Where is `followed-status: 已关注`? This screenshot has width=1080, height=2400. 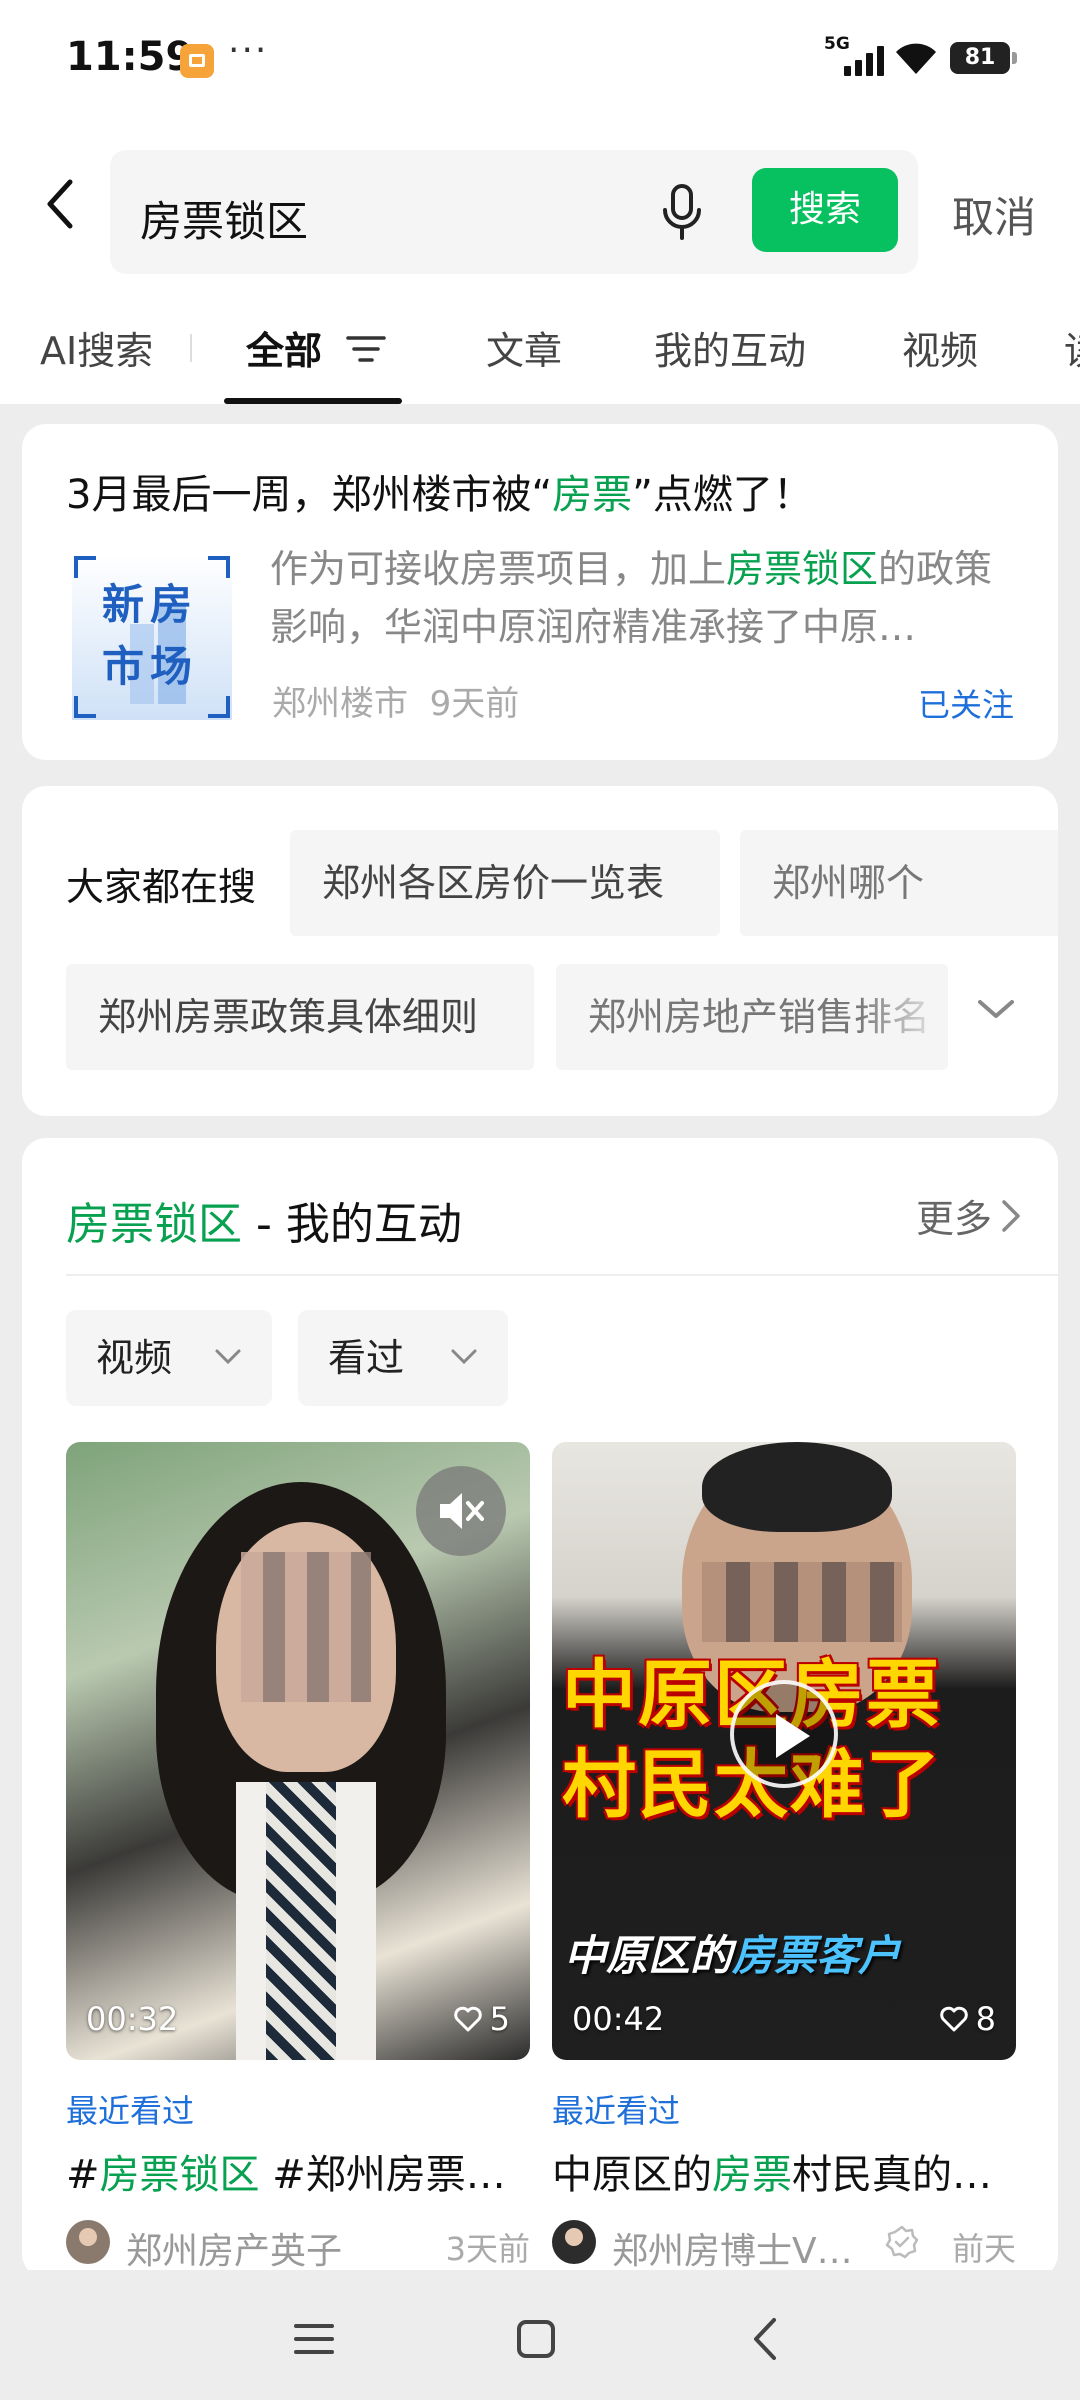
followed-status: 已关注 is located at coordinates (966, 703).